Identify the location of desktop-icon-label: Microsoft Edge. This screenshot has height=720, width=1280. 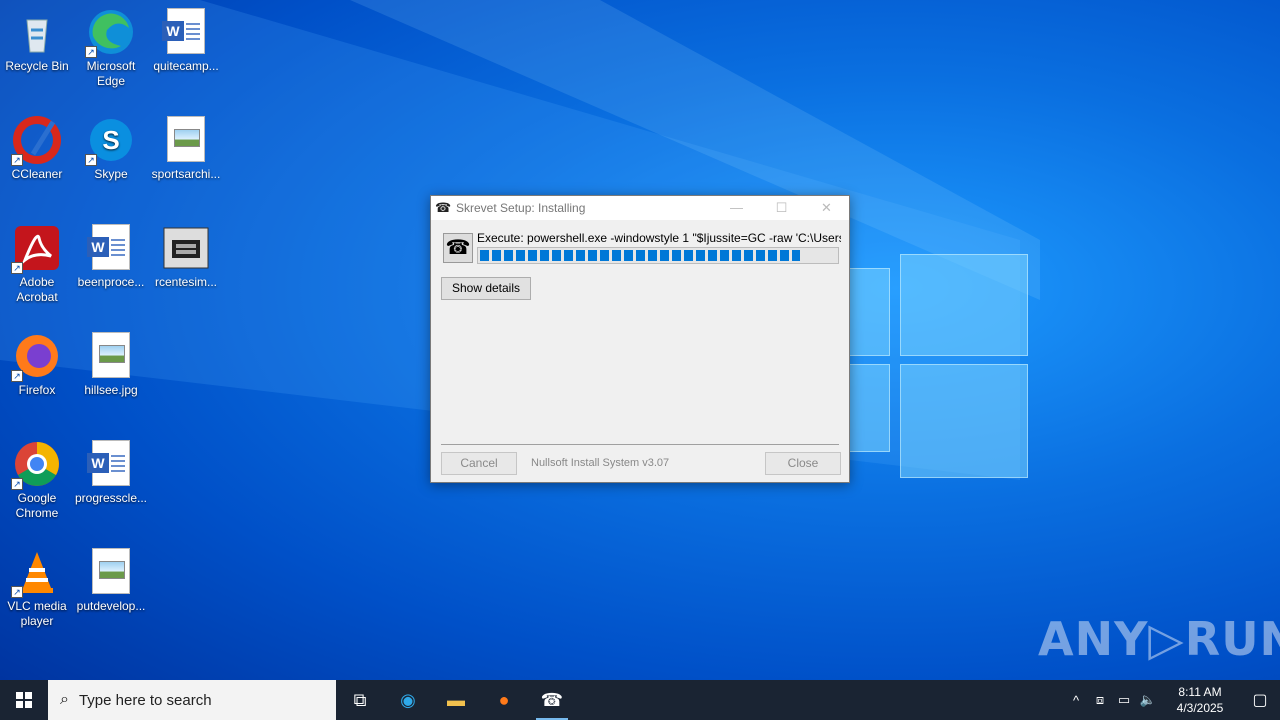
(111, 73).